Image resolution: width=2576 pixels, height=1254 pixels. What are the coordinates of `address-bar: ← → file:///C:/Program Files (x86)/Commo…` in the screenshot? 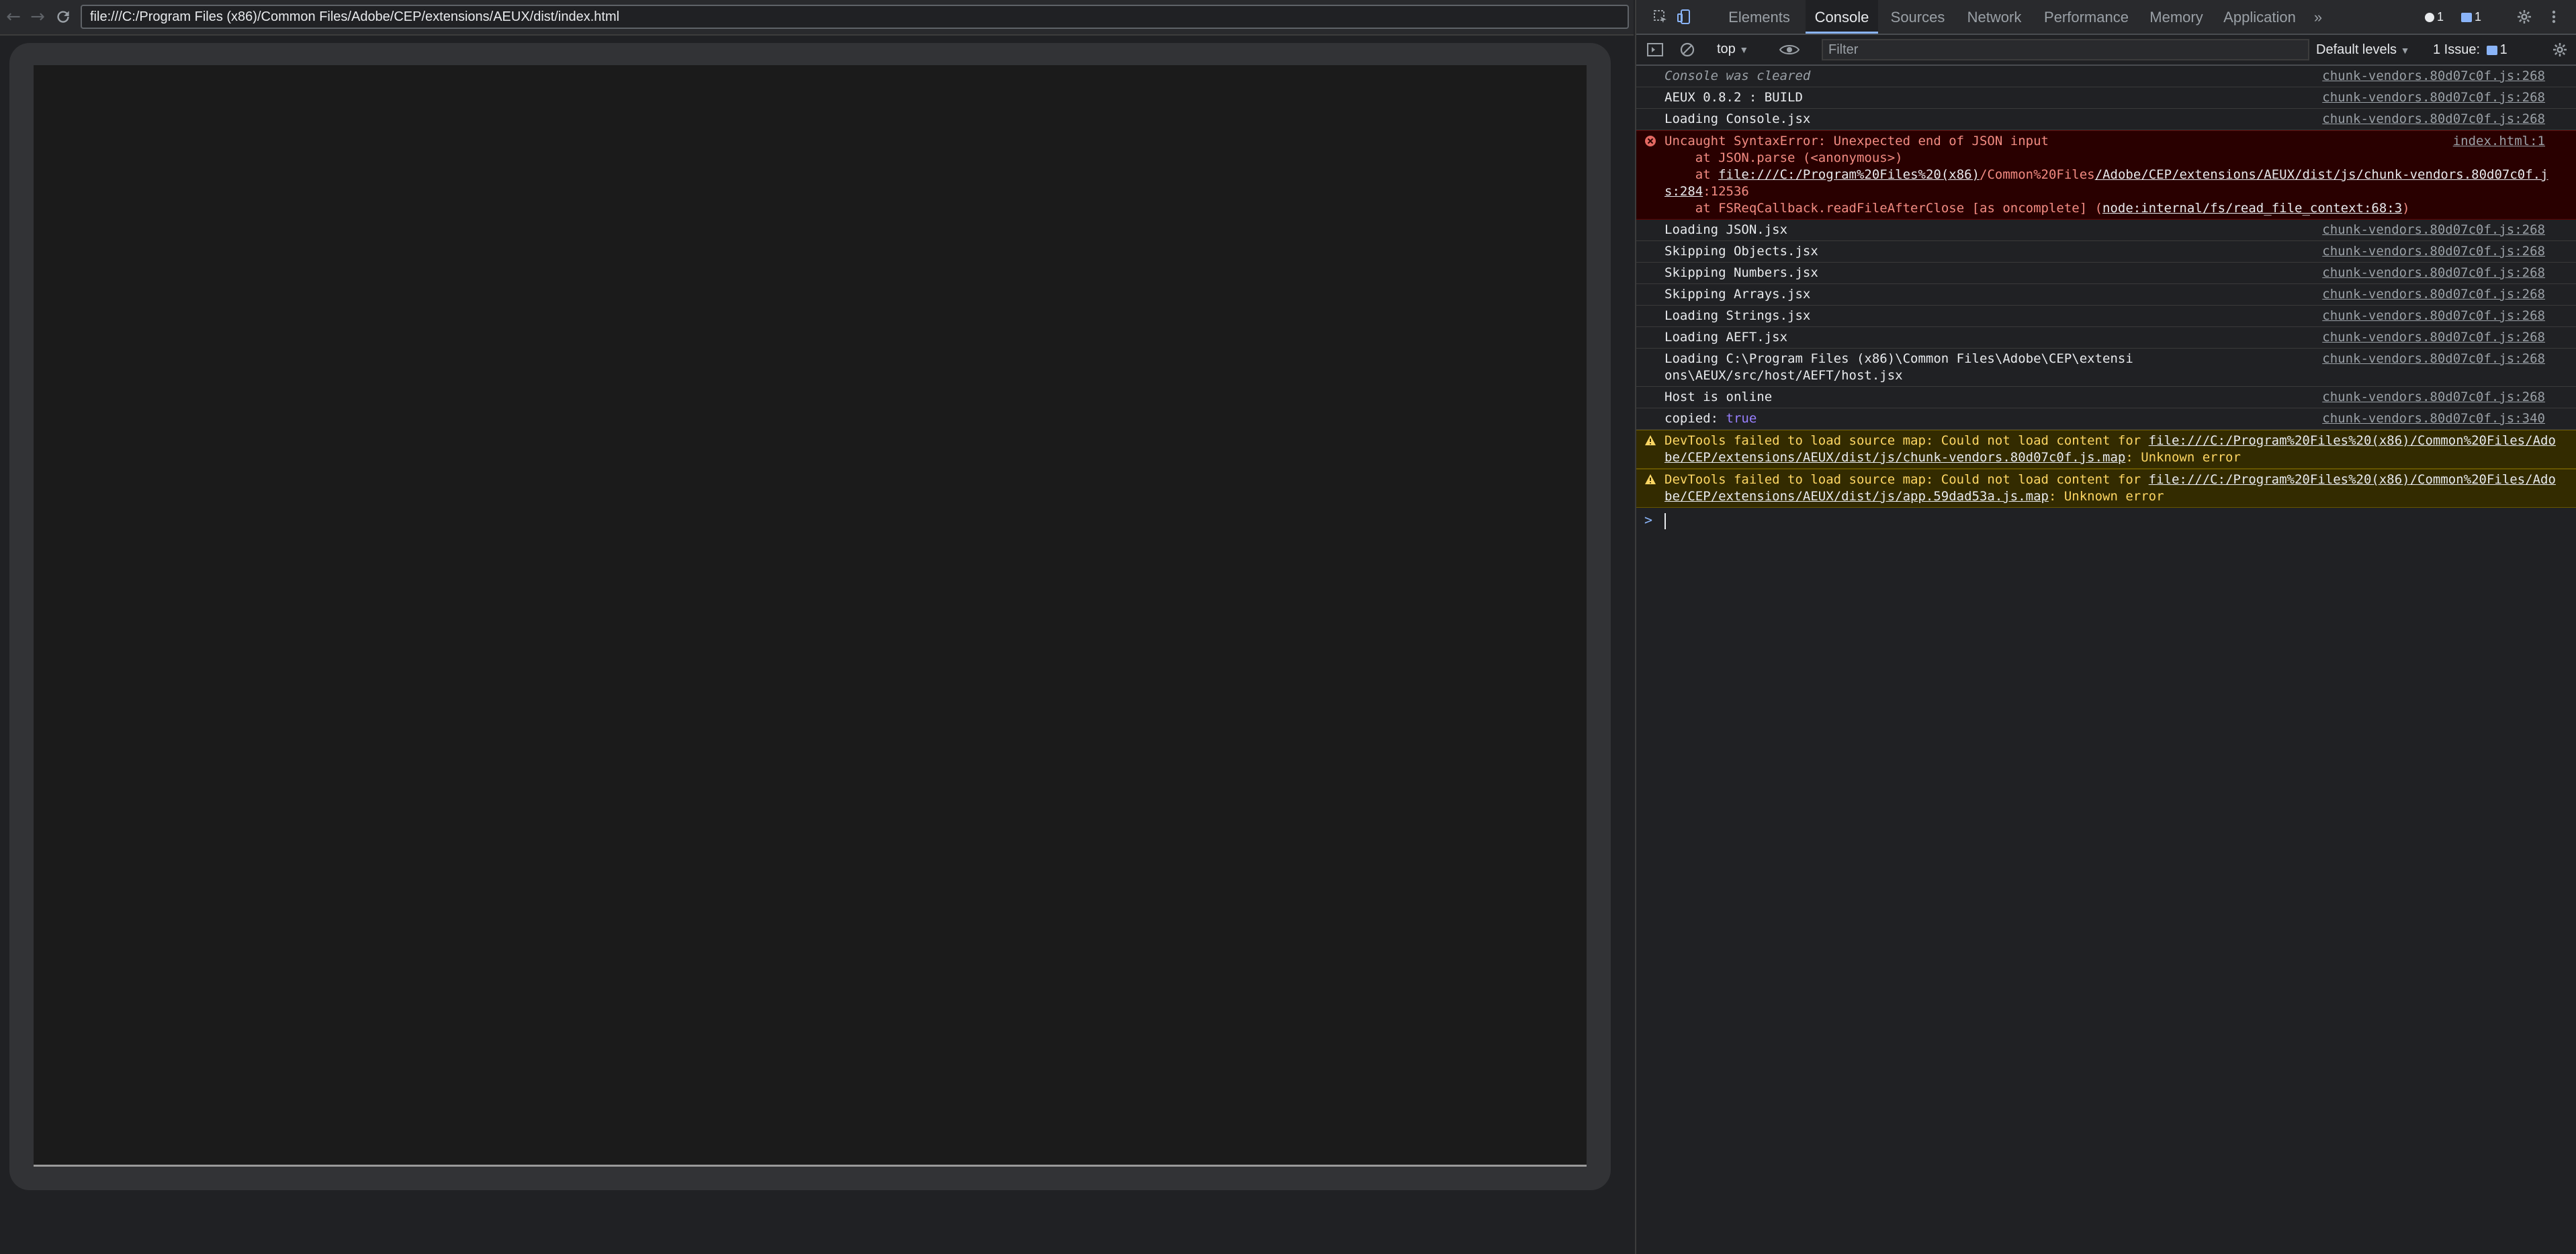 It's located at (817, 18).